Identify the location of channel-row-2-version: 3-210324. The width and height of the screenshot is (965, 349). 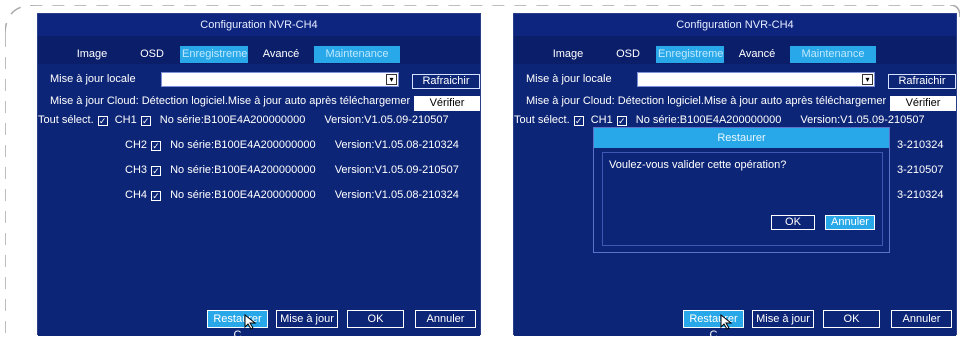
(920, 145).